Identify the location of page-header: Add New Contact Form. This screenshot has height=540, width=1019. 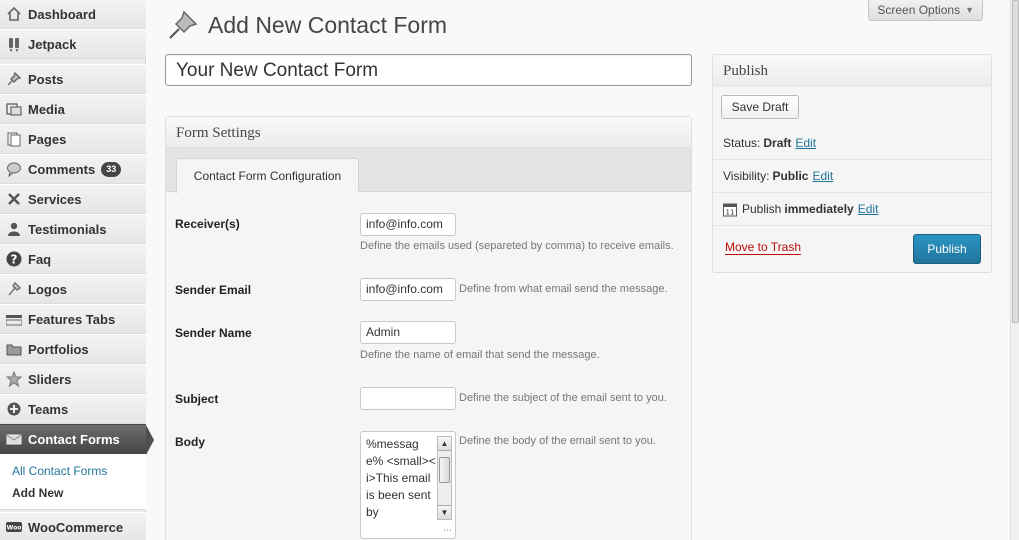
(306, 25).